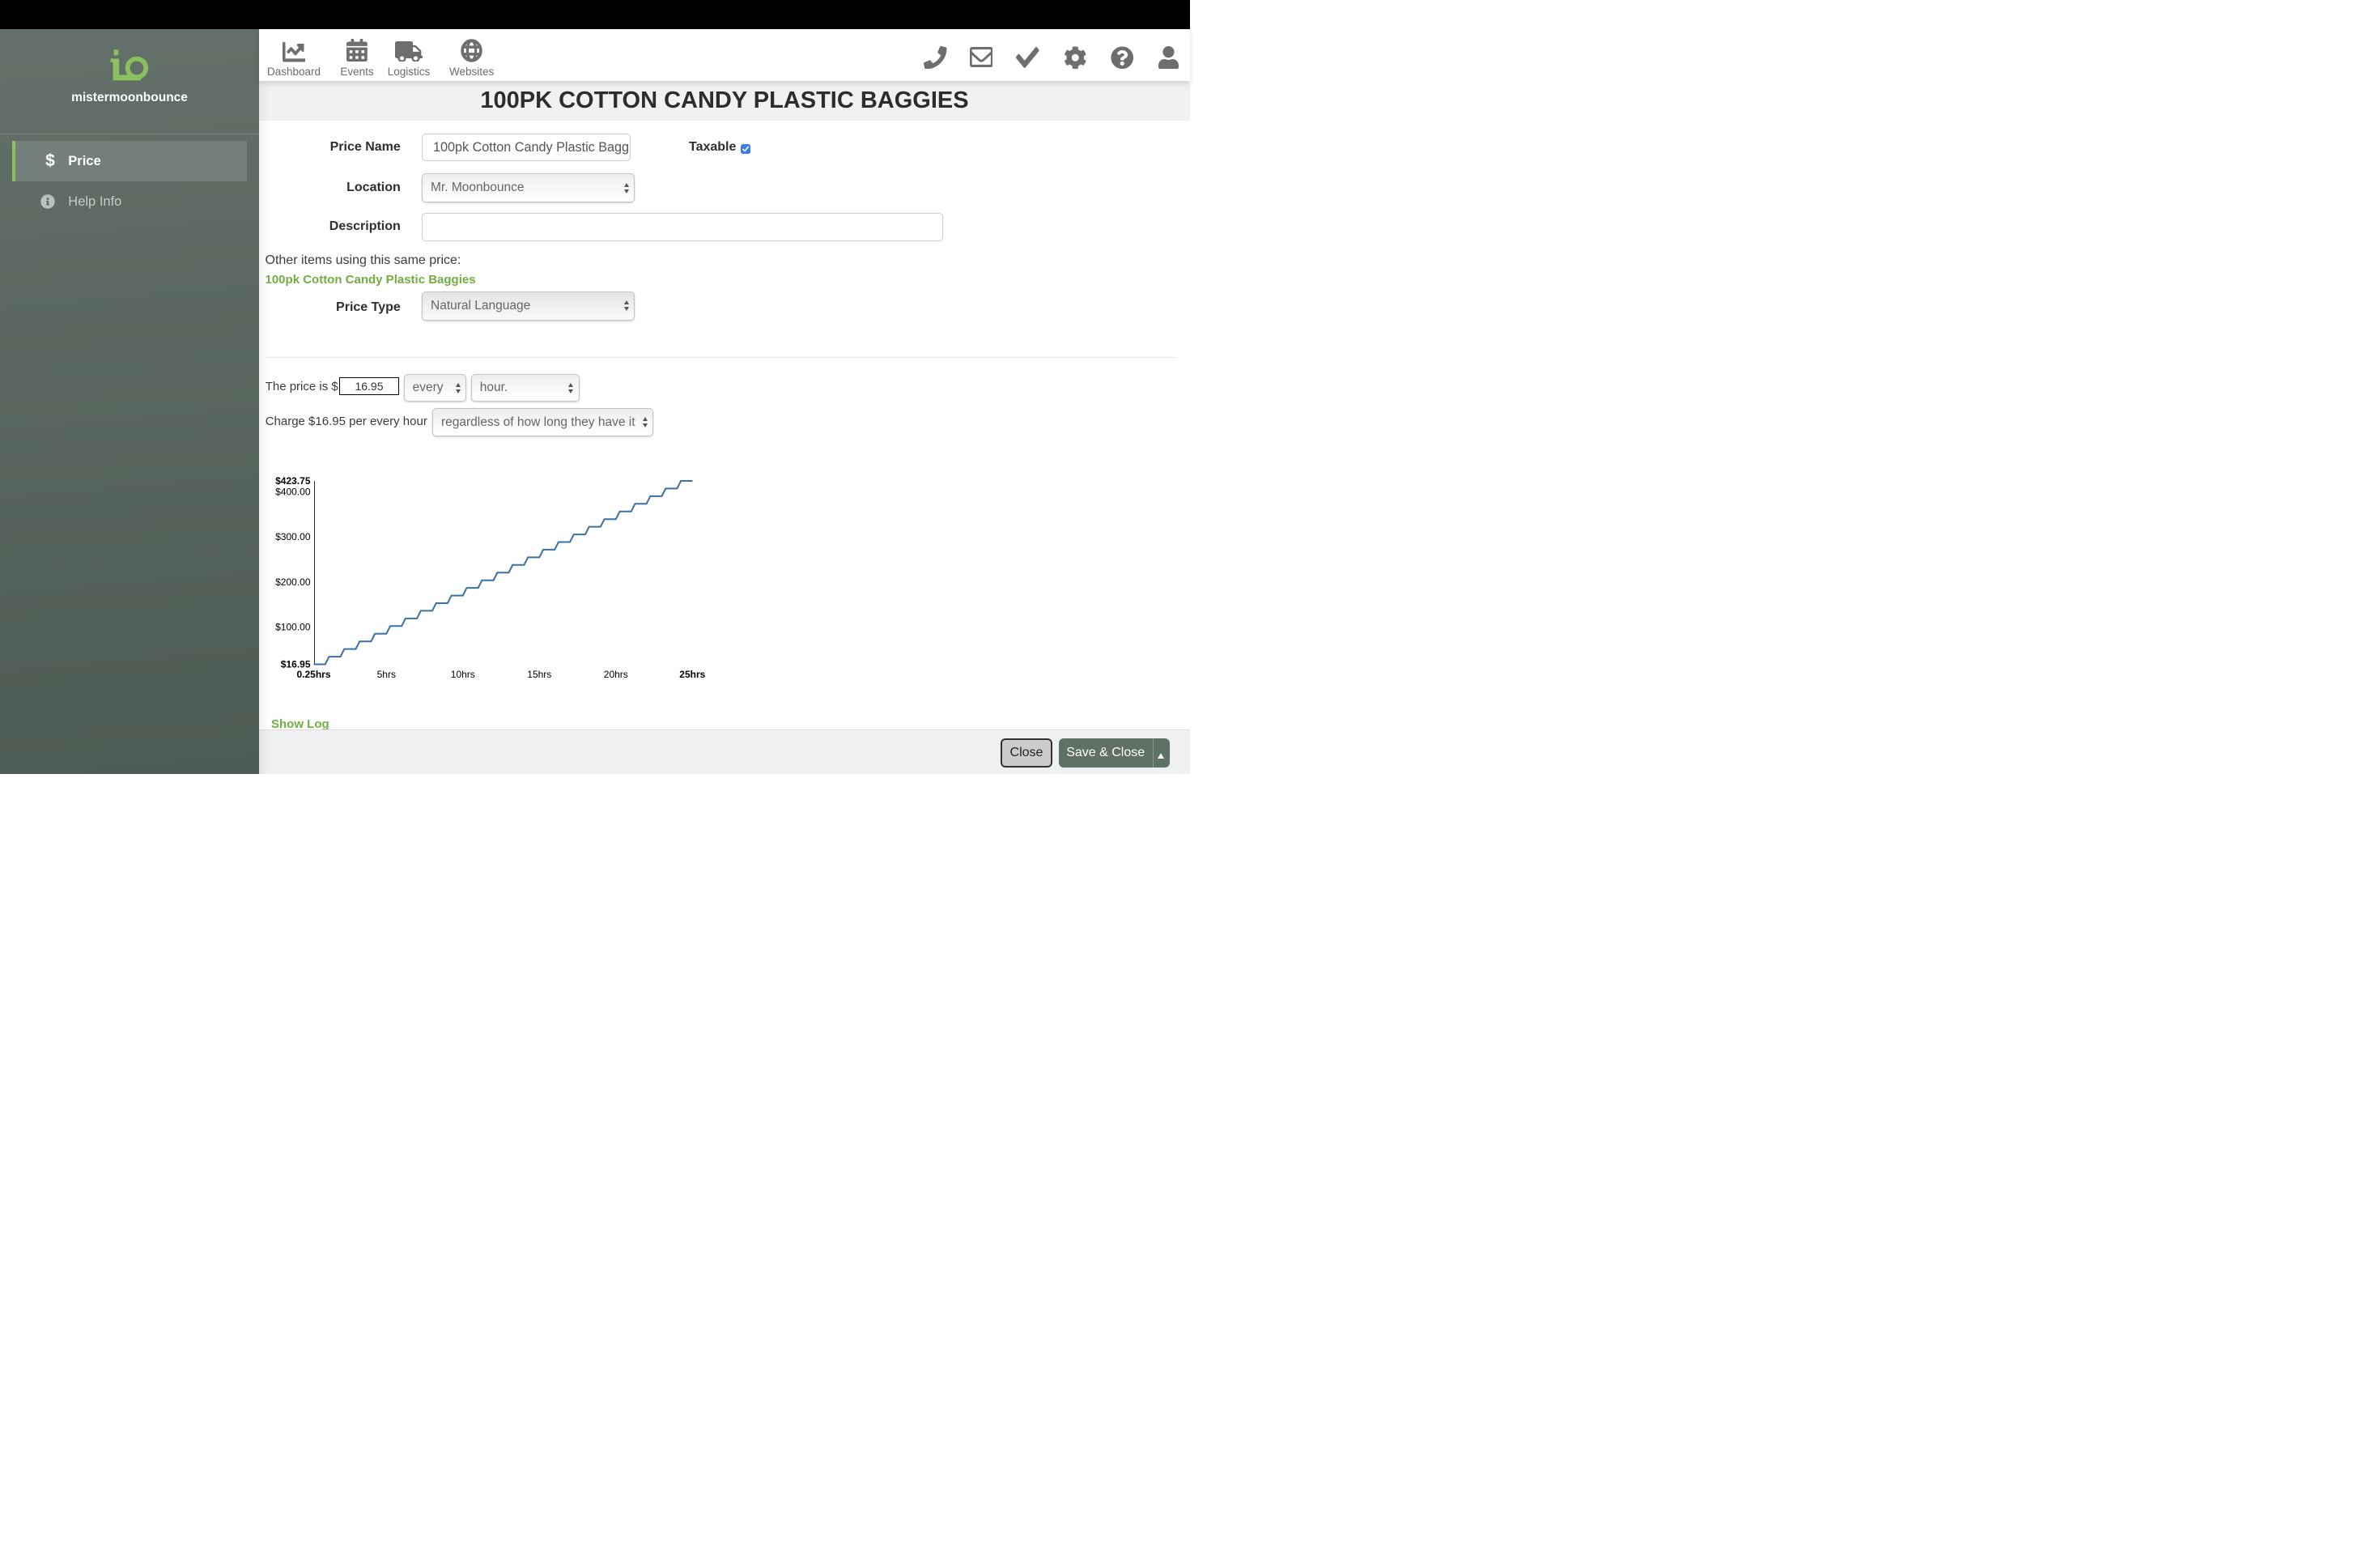 The width and height of the screenshot is (2380, 1548). I want to click on svg-text: $423.75, so click(293, 481).